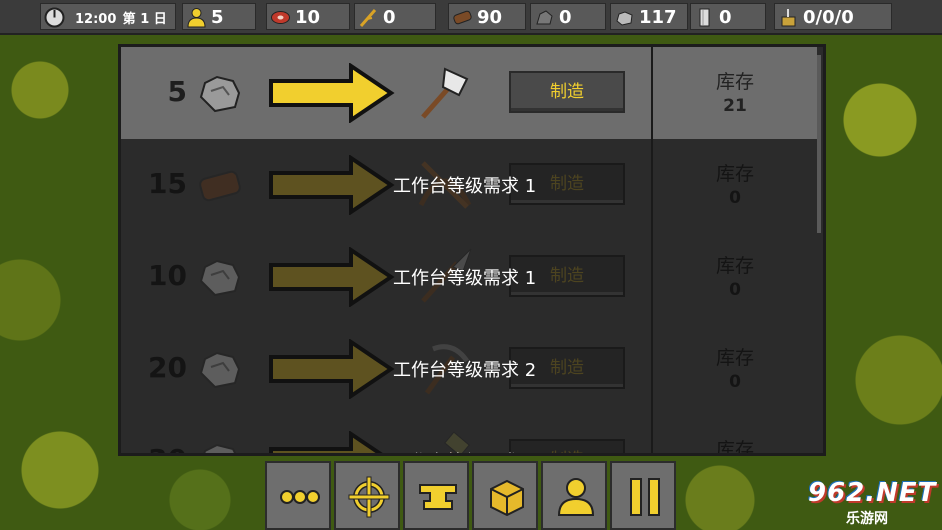  I want to click on material-quantity: 10, so click(167, 275).